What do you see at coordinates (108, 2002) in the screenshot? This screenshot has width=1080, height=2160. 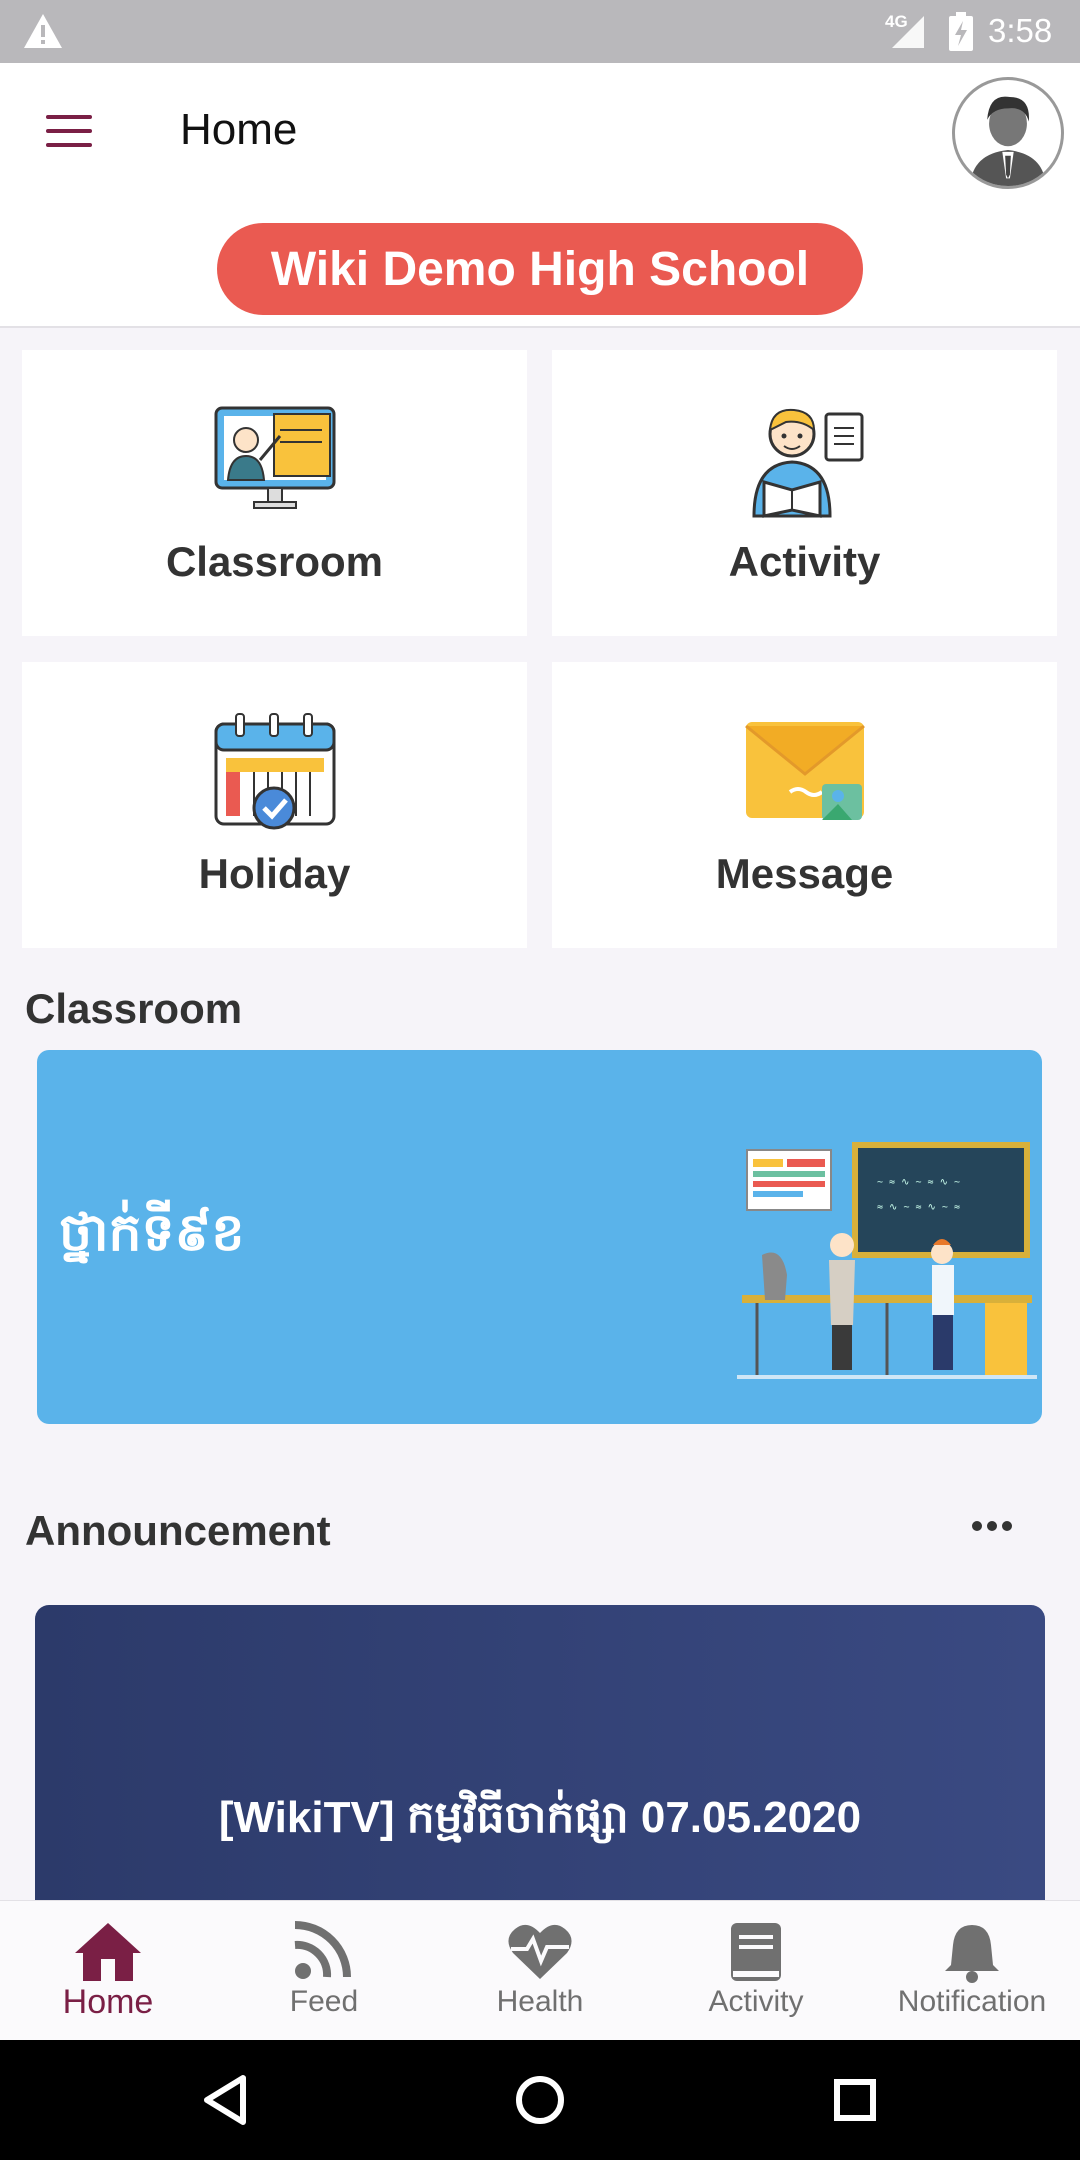 I see `nav-label-home: Home` at bounding box center [108, 2002].